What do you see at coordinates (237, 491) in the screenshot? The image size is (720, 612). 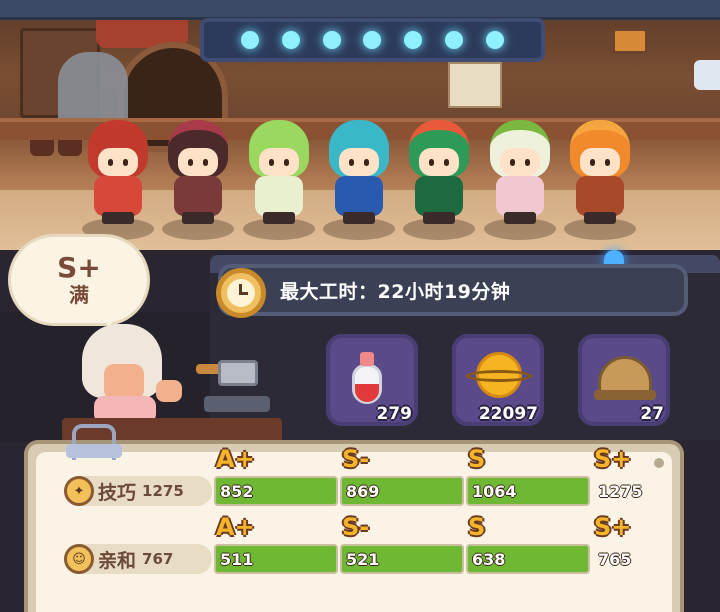 I see `stat-bar-value: 852` at bounding box center [237, 491].